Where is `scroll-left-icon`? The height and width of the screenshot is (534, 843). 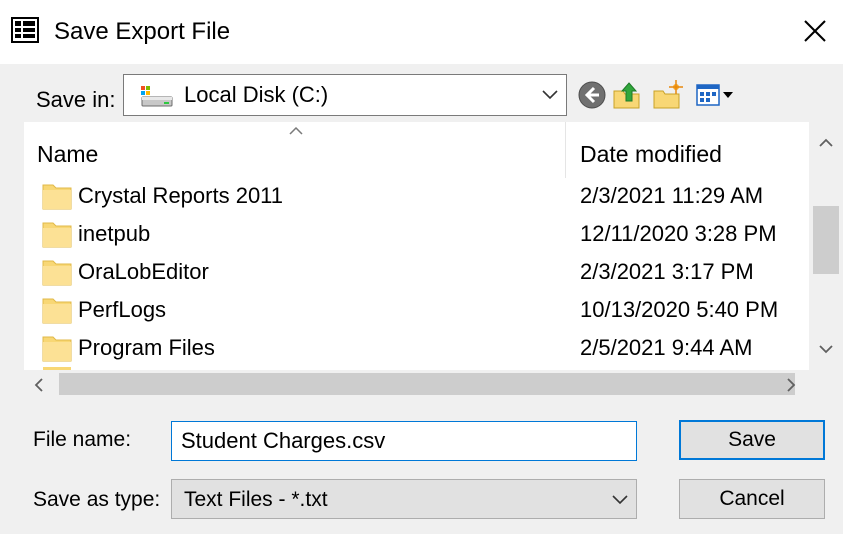
scroll-left-icon is located at coordinates (39, 385).